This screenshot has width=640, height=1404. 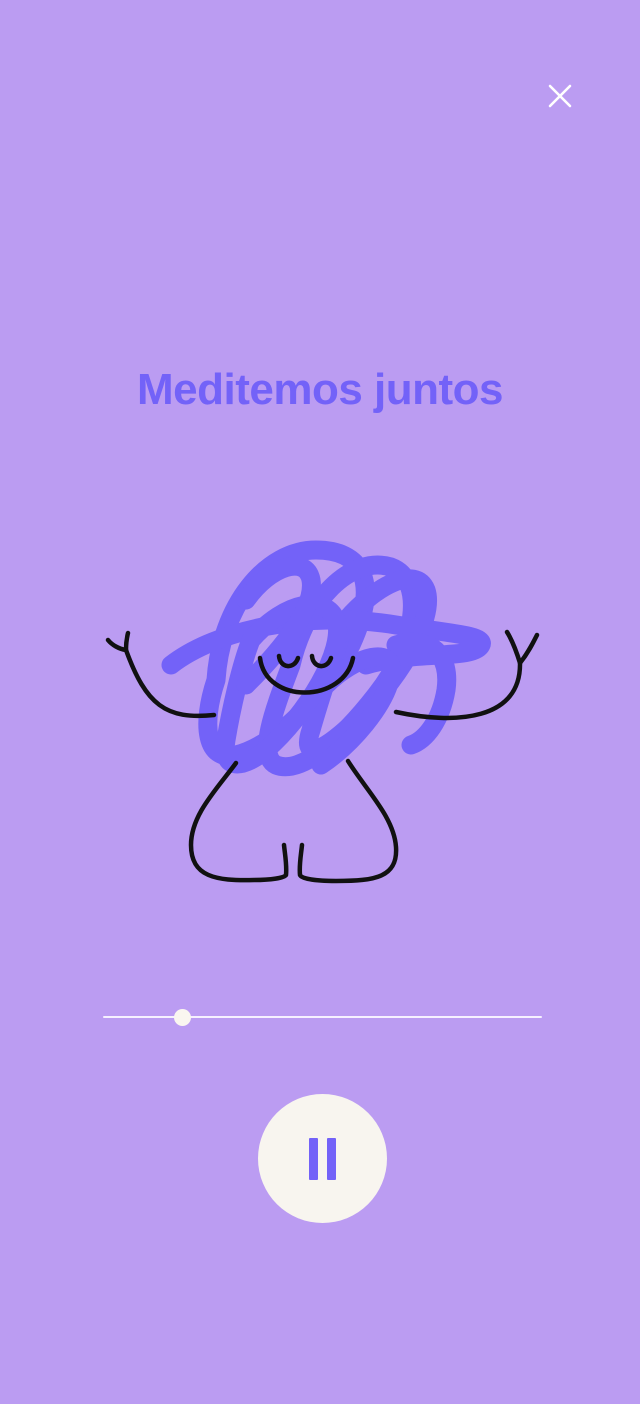 I want to click on pause-bar-right, so click(x=331, y=1158).